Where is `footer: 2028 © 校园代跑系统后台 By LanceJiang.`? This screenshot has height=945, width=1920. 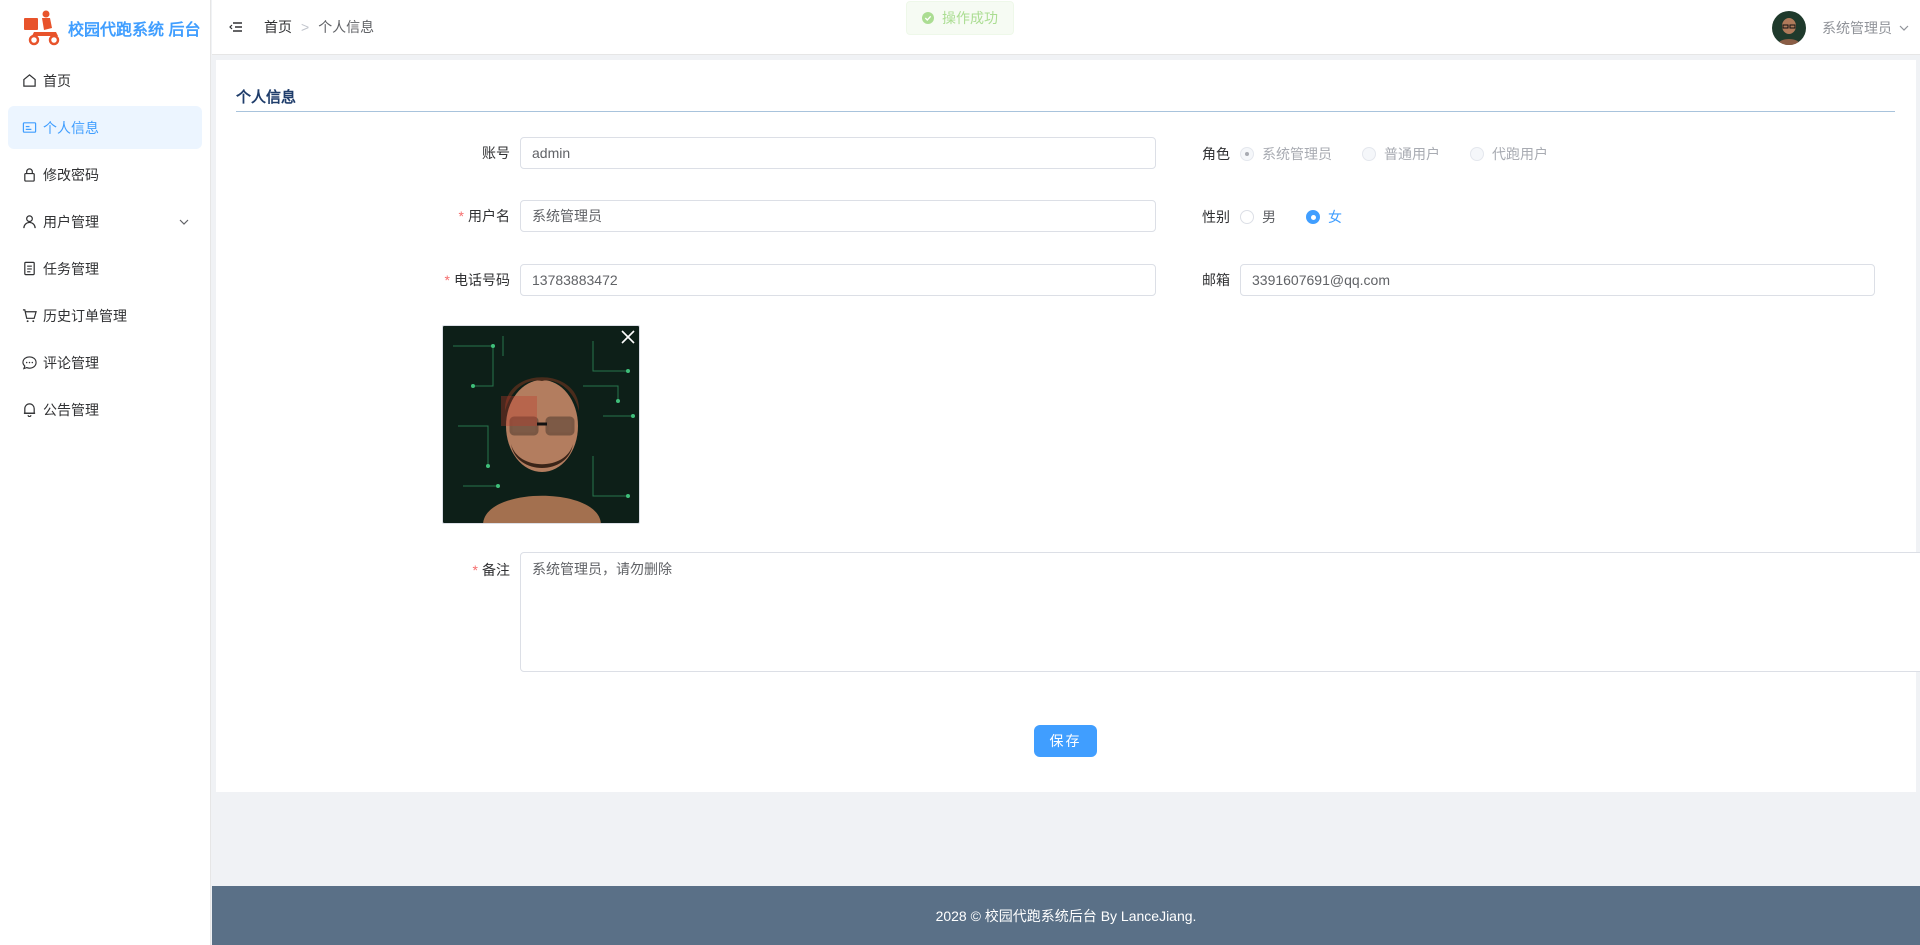
footer: 2028 © 校园代跑系统后台 By LanceJiang. is located at coordinates (1066, 915).